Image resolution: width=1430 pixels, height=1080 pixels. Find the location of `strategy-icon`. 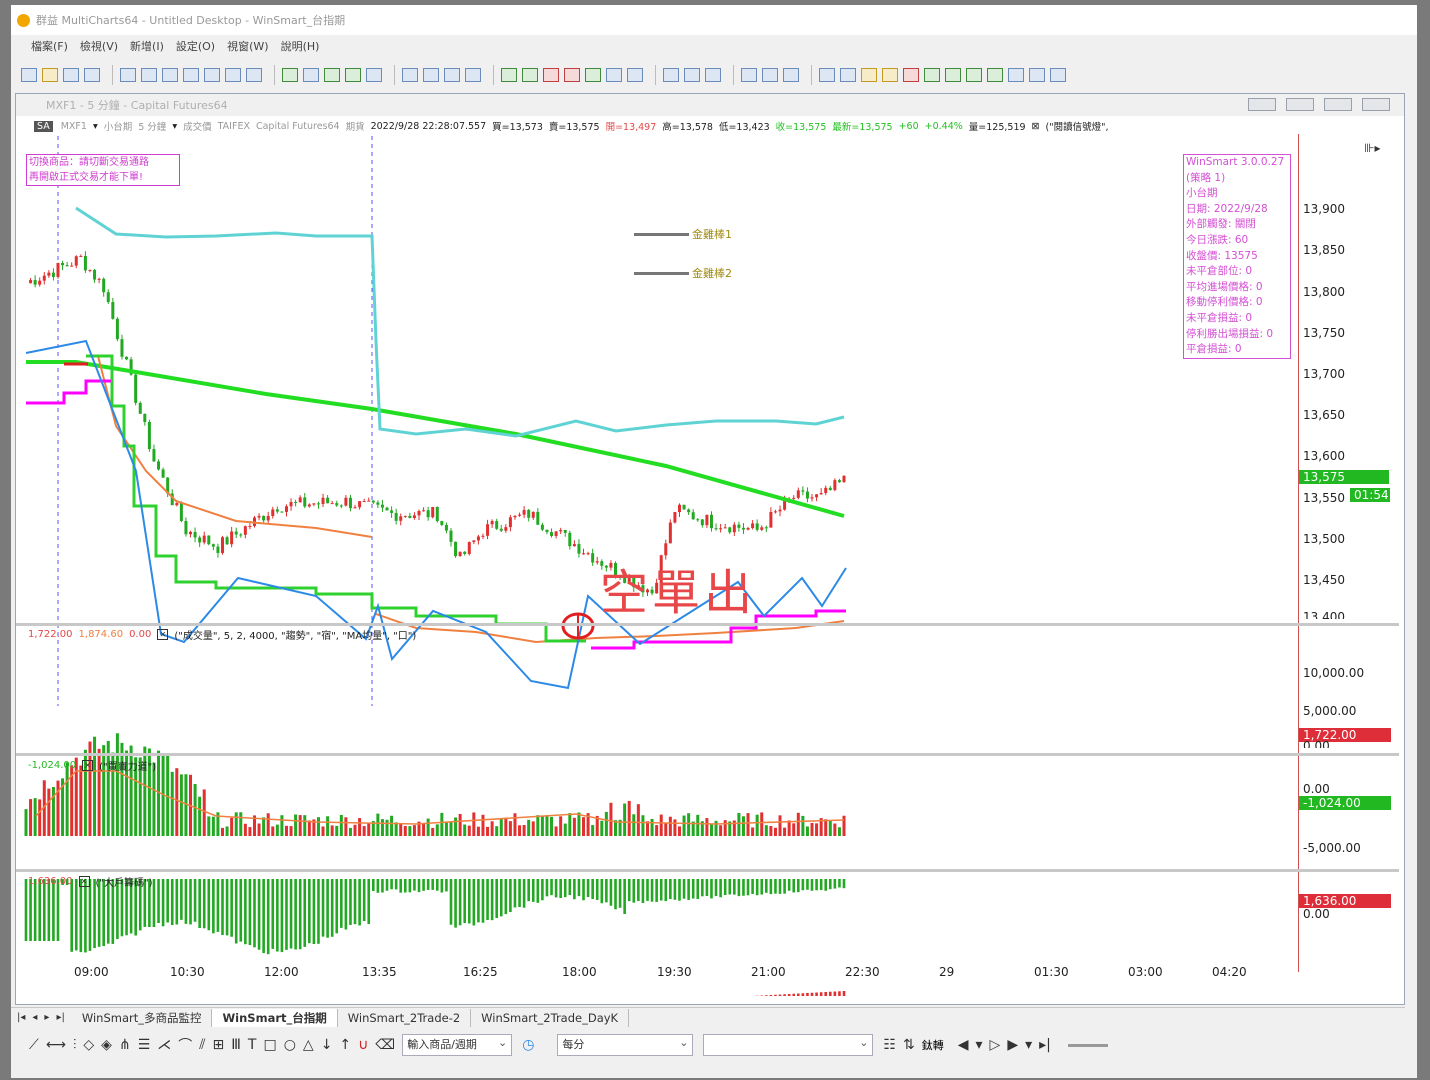

strategy-icon is located at coordinates (290, 75).